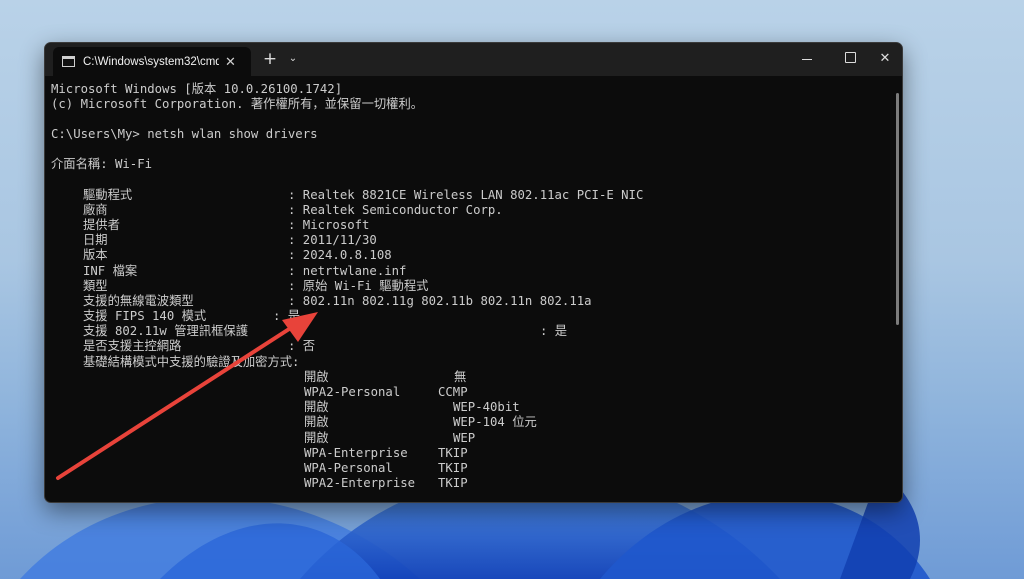  I want to click on prop-row: 版本 : 2024.0.8.108, so click(221, 255).